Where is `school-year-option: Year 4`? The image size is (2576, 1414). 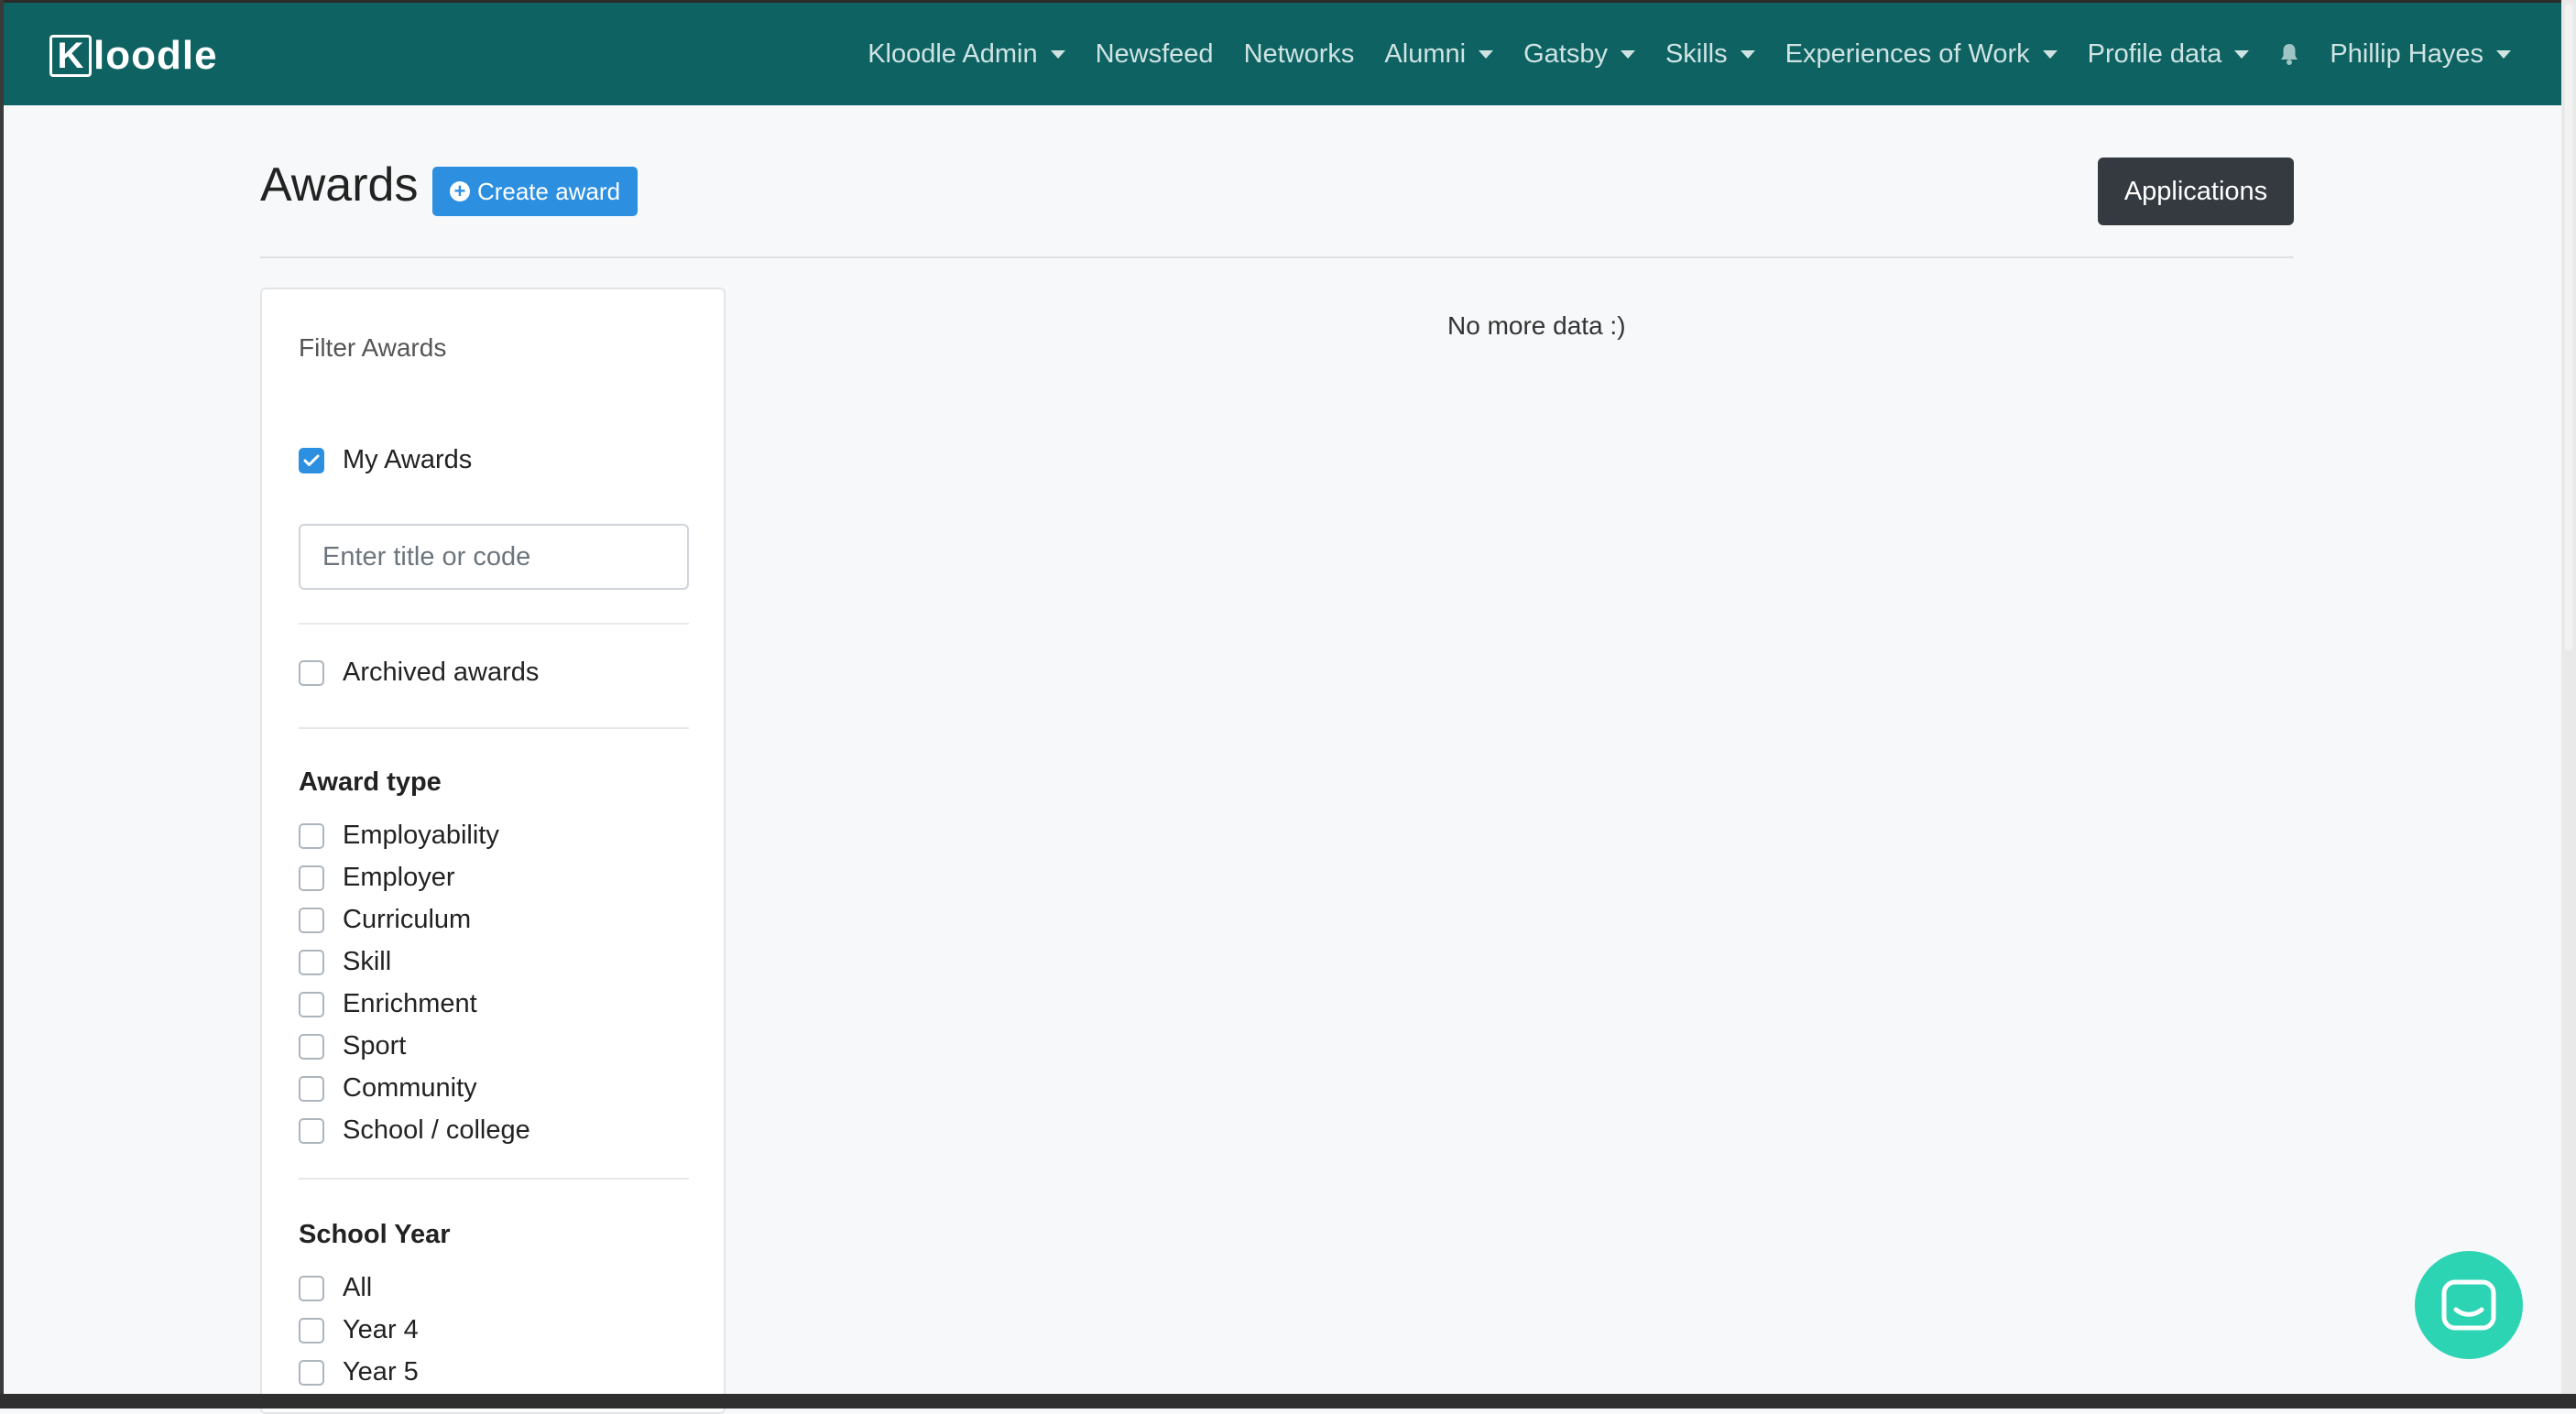
school-year-option: Year 4 is located at coordinates (359, 1330).